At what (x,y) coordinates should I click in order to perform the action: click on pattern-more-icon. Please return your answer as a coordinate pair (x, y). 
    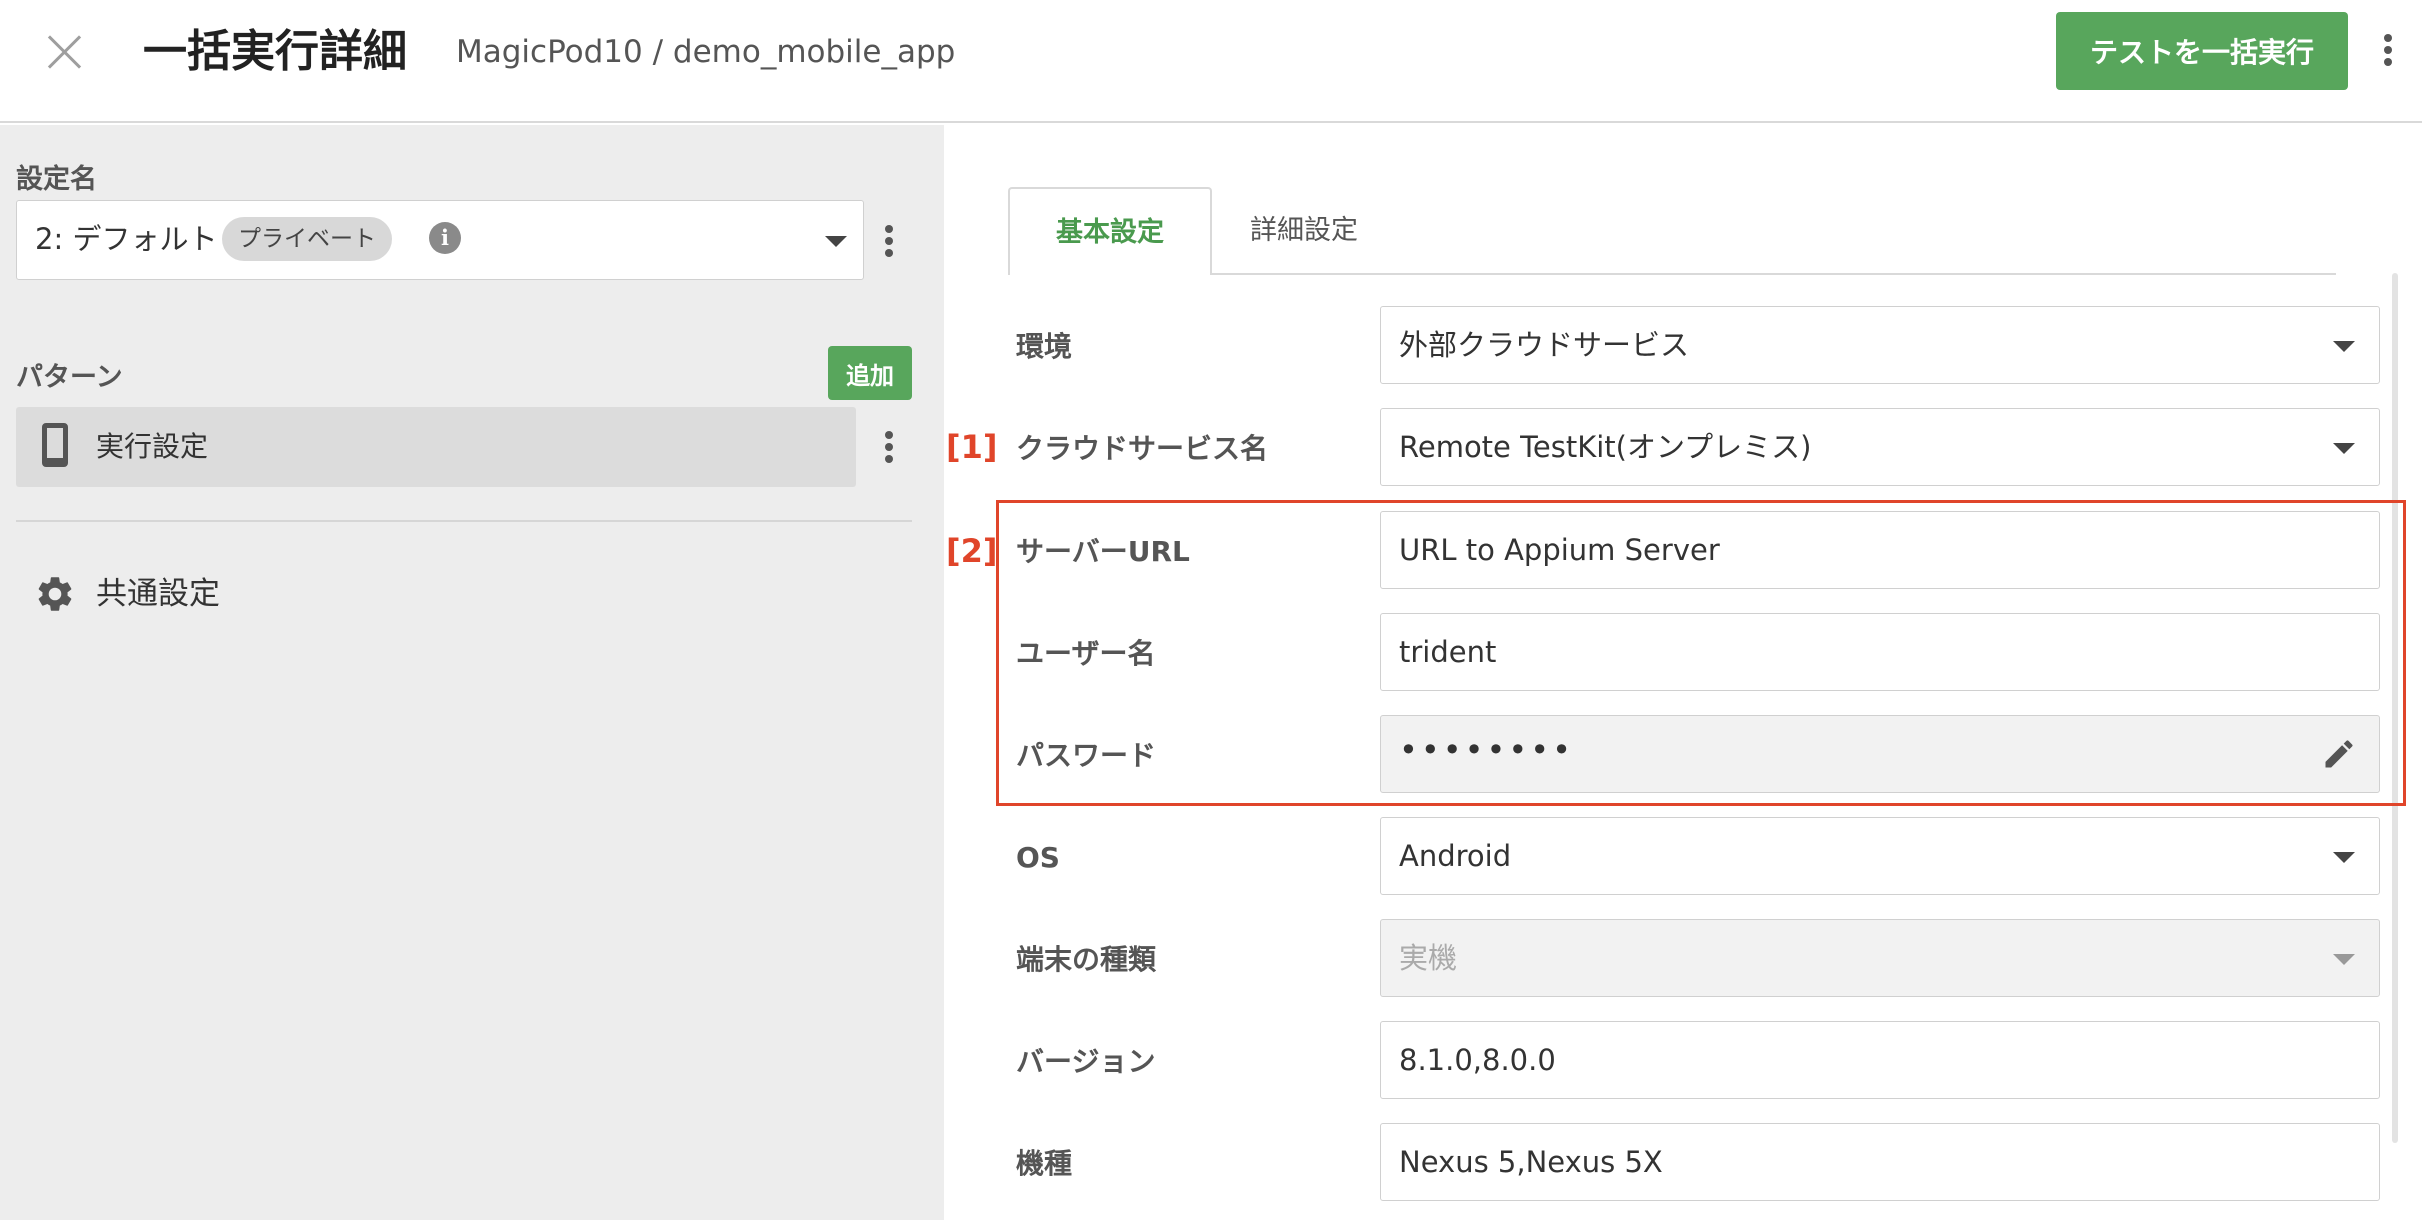
    Looking at the image, I should click on (889, 447).